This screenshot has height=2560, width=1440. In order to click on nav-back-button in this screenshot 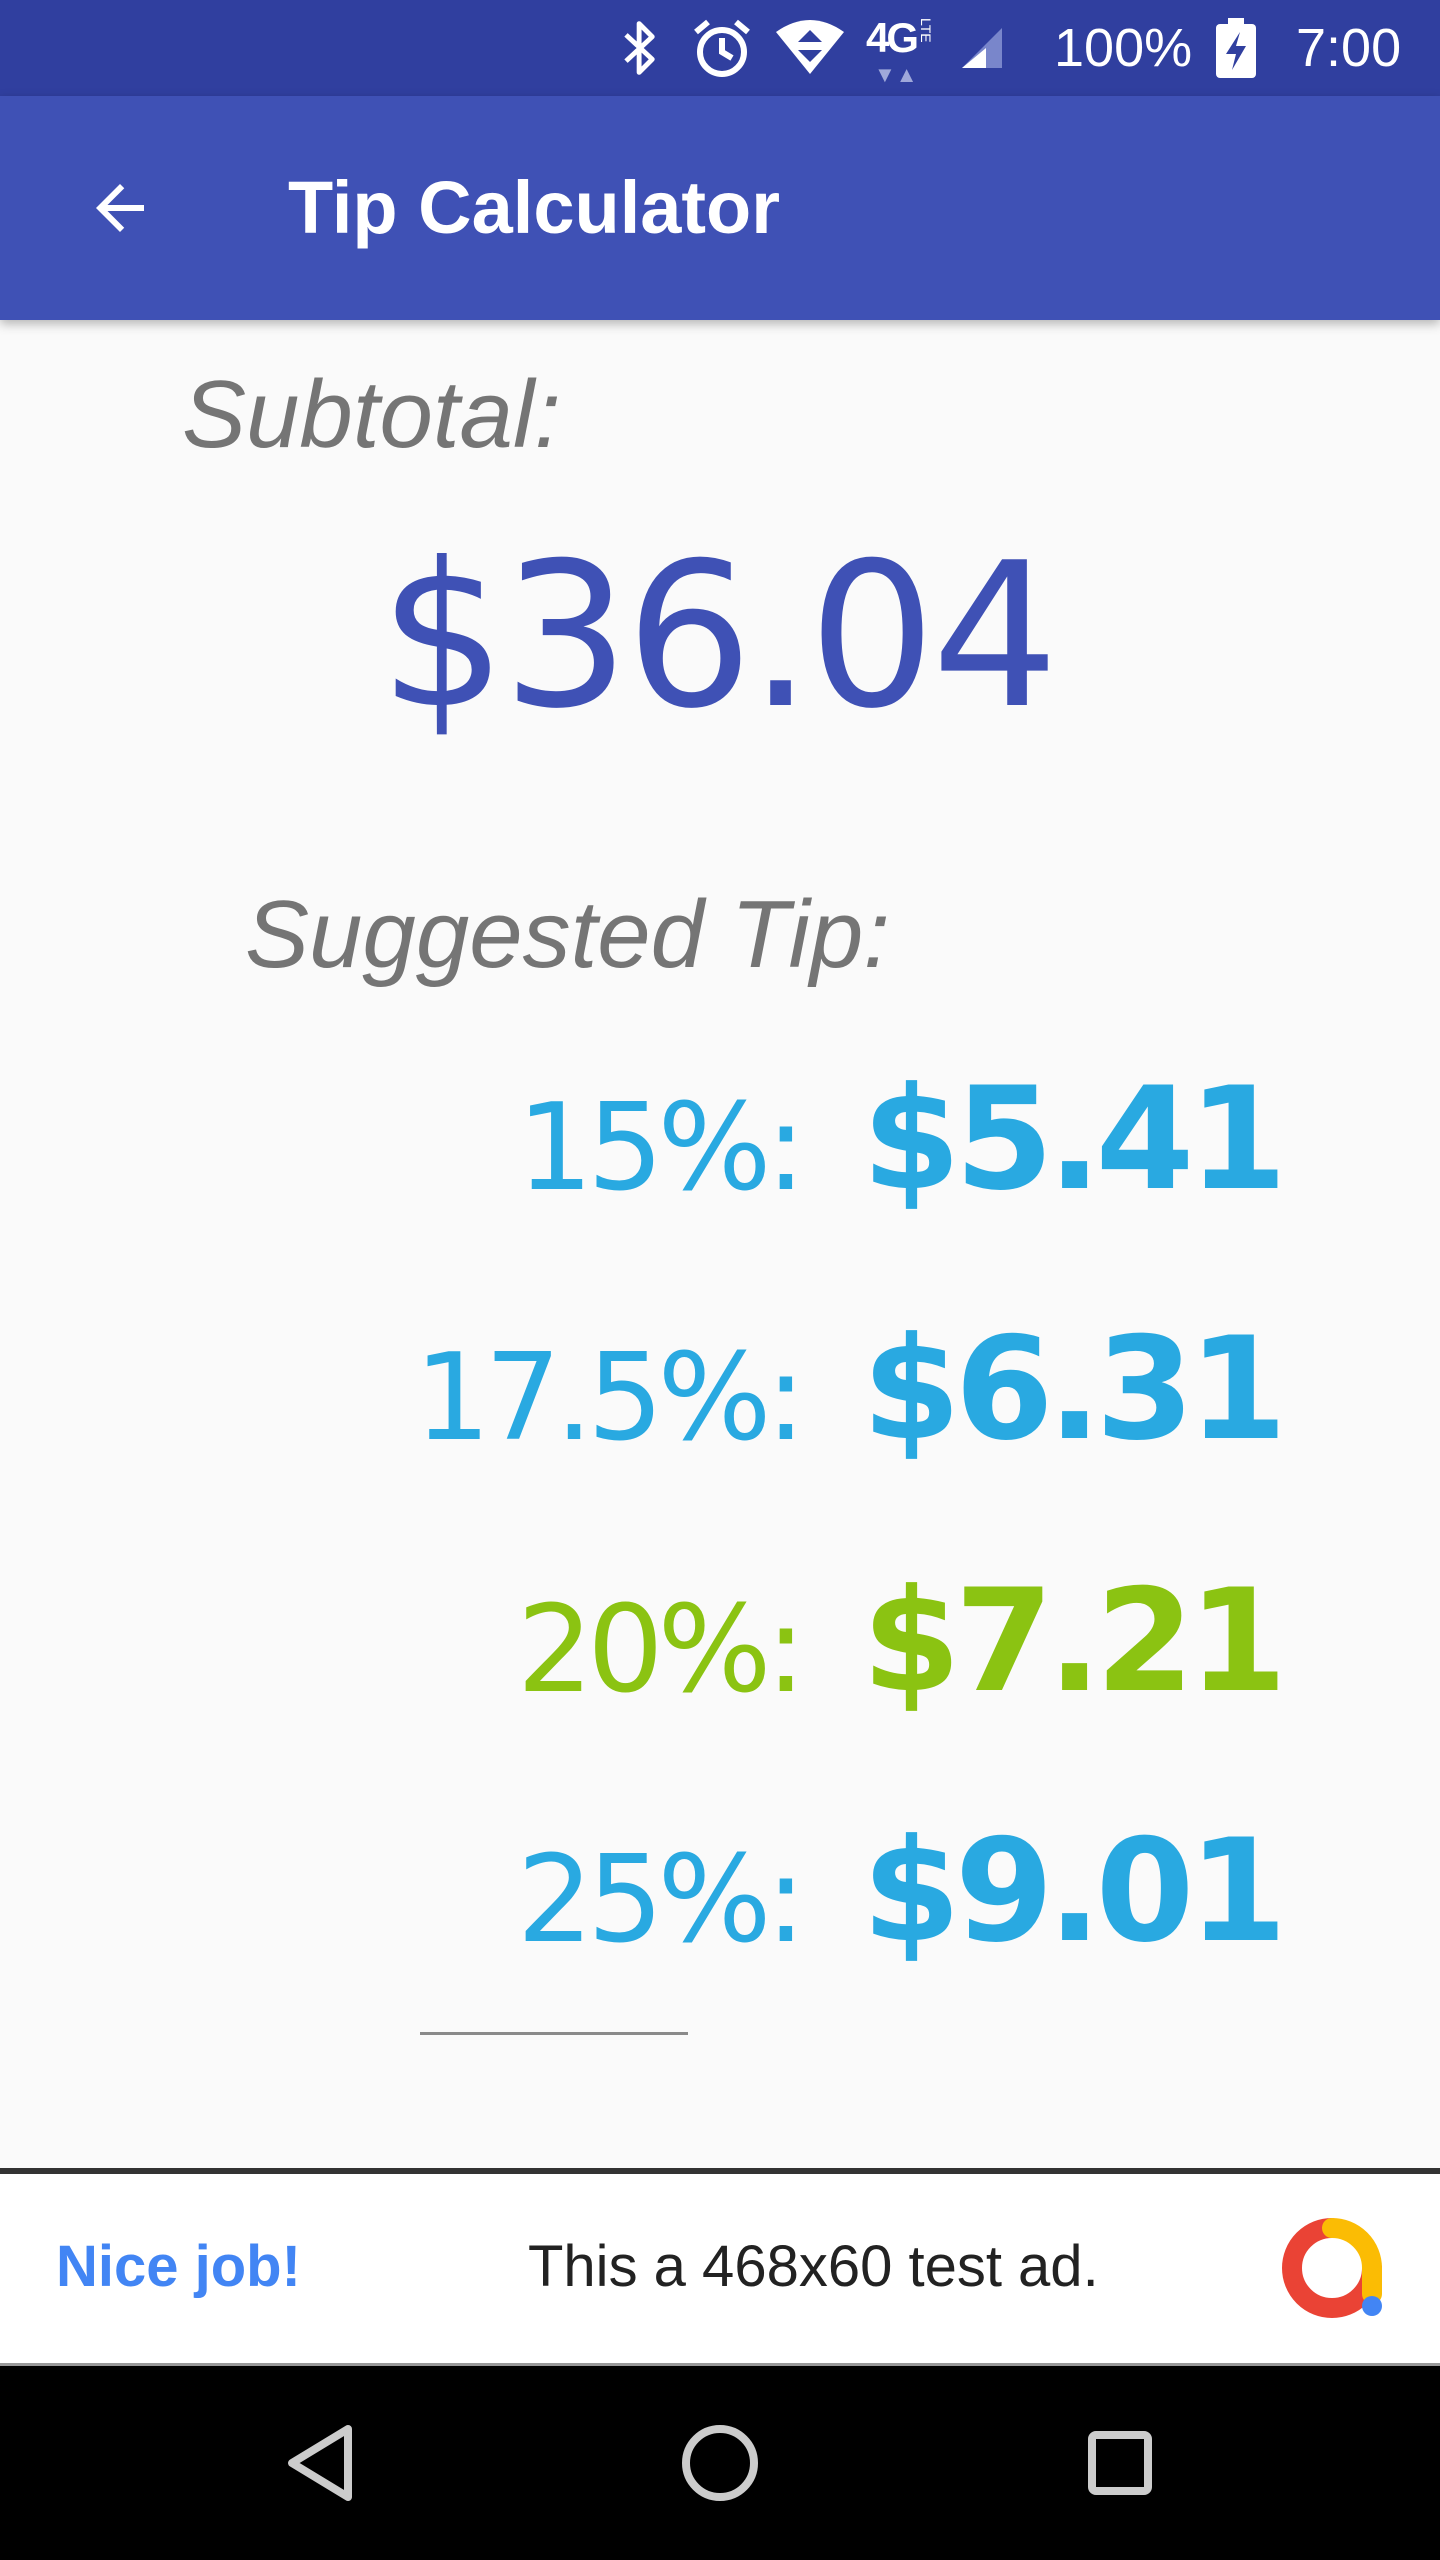, I will do `click(320, 2463)`.